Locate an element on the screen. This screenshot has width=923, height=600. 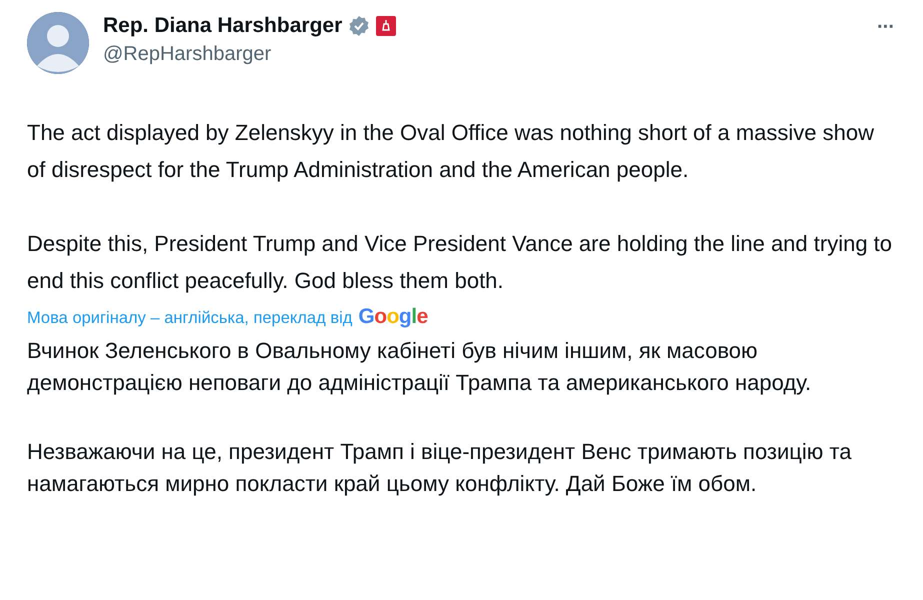
avatar-image is located at coordinates (58, 43).